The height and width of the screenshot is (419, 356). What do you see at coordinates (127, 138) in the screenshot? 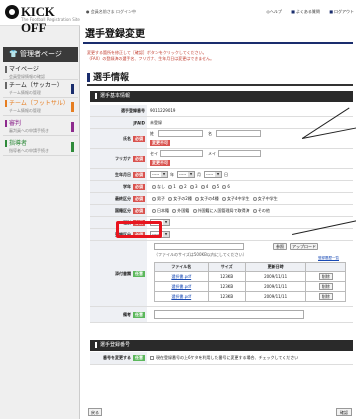
I see `field-label: 氏名` at bounding box center [127, 138].